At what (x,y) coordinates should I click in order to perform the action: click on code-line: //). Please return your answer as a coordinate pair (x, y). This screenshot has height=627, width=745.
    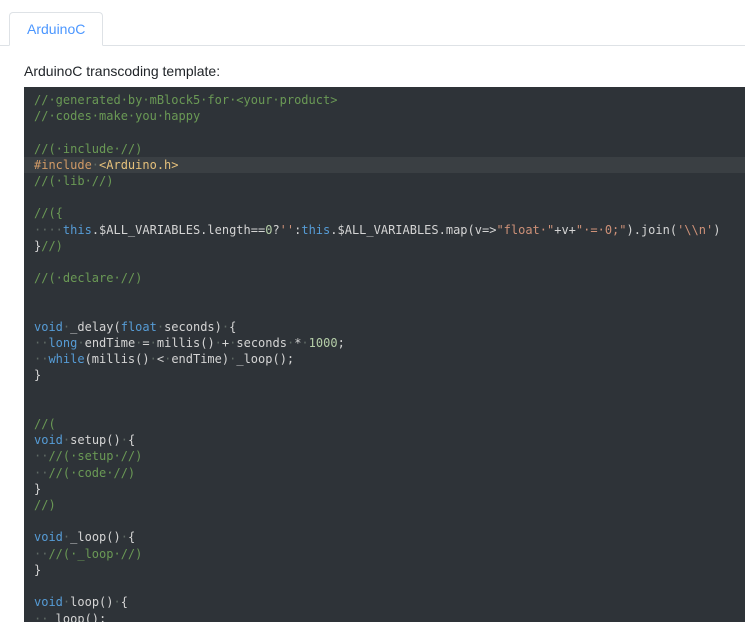
    Looking at the image, I should click on (45, 505).